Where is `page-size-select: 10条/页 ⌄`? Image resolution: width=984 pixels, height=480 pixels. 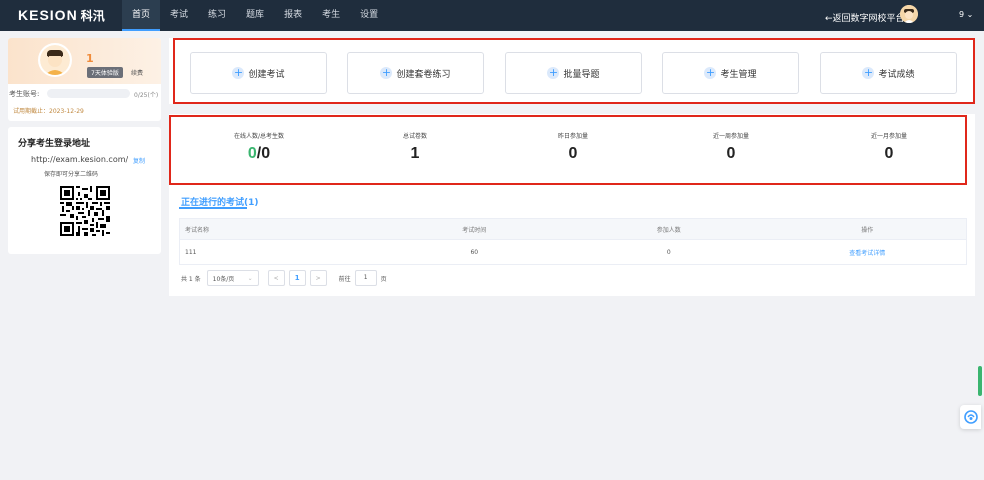 page-size-select: 10条/页 ⌄ is located at coordinates (232, 278).